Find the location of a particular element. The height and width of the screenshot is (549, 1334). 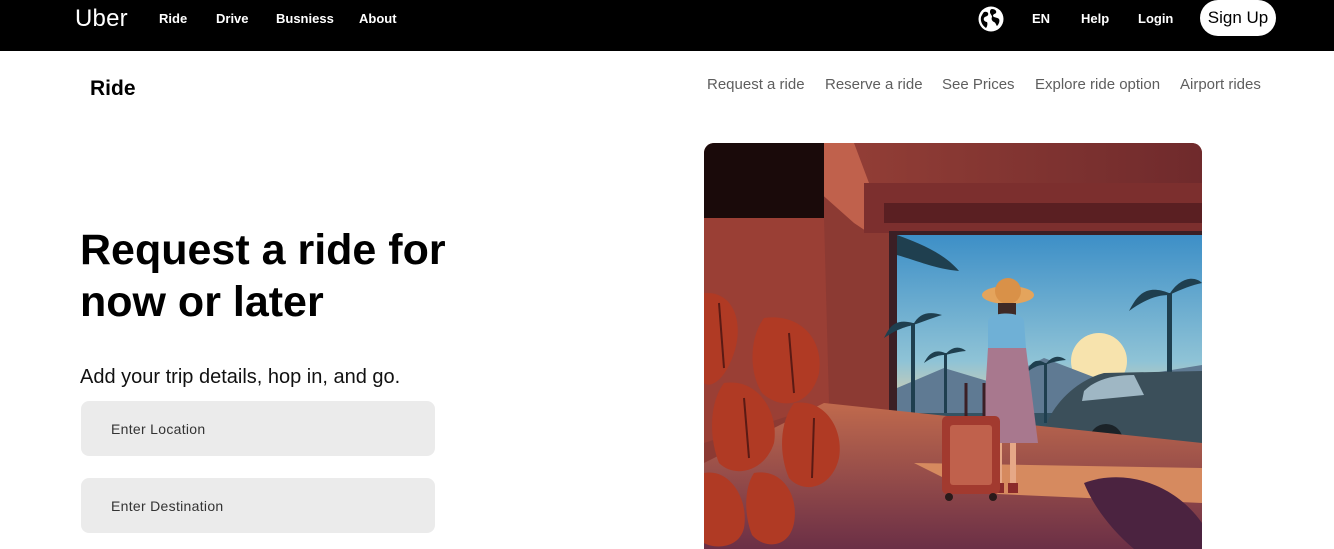

signup-button: Sign Up is located at coordinates (1238, 18).